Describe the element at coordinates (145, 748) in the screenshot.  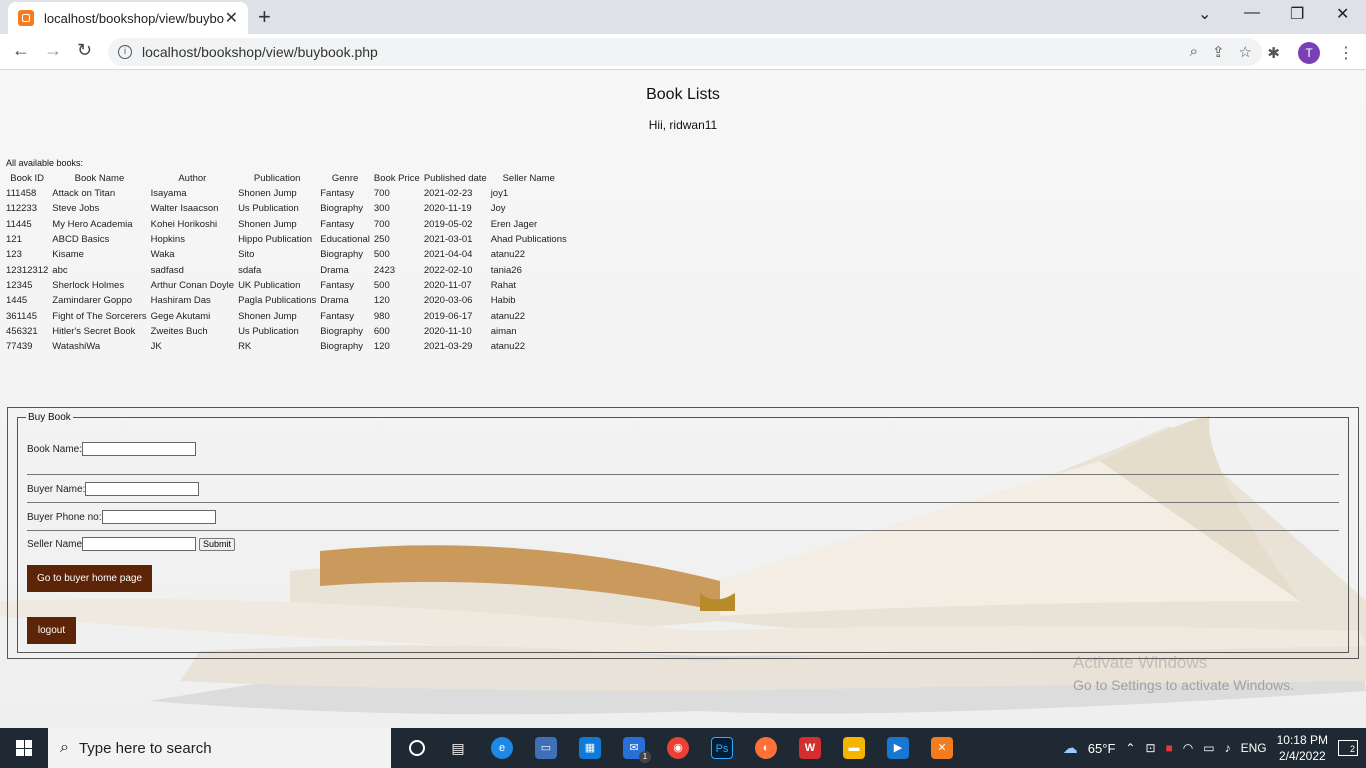
I see `search-placeholder: Type here to search` at that location.